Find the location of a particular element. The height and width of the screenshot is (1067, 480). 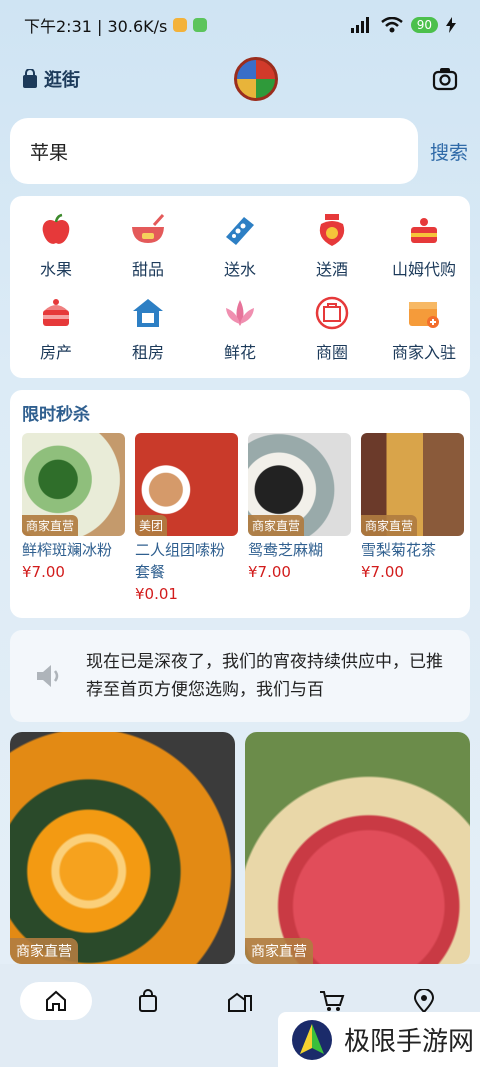

charging-icon is located at coordinates (451, 25).